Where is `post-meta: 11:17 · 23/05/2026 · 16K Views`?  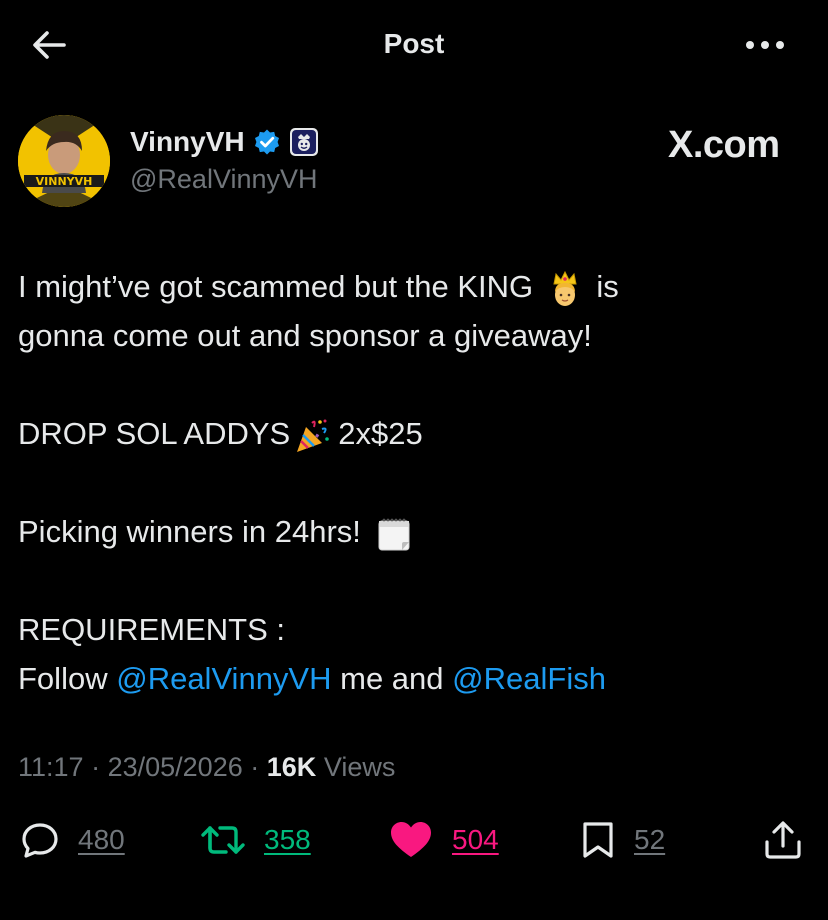 post-meta: 11:17 · 23/05/2026 · 16K Views is located at coordinates (206, 767).